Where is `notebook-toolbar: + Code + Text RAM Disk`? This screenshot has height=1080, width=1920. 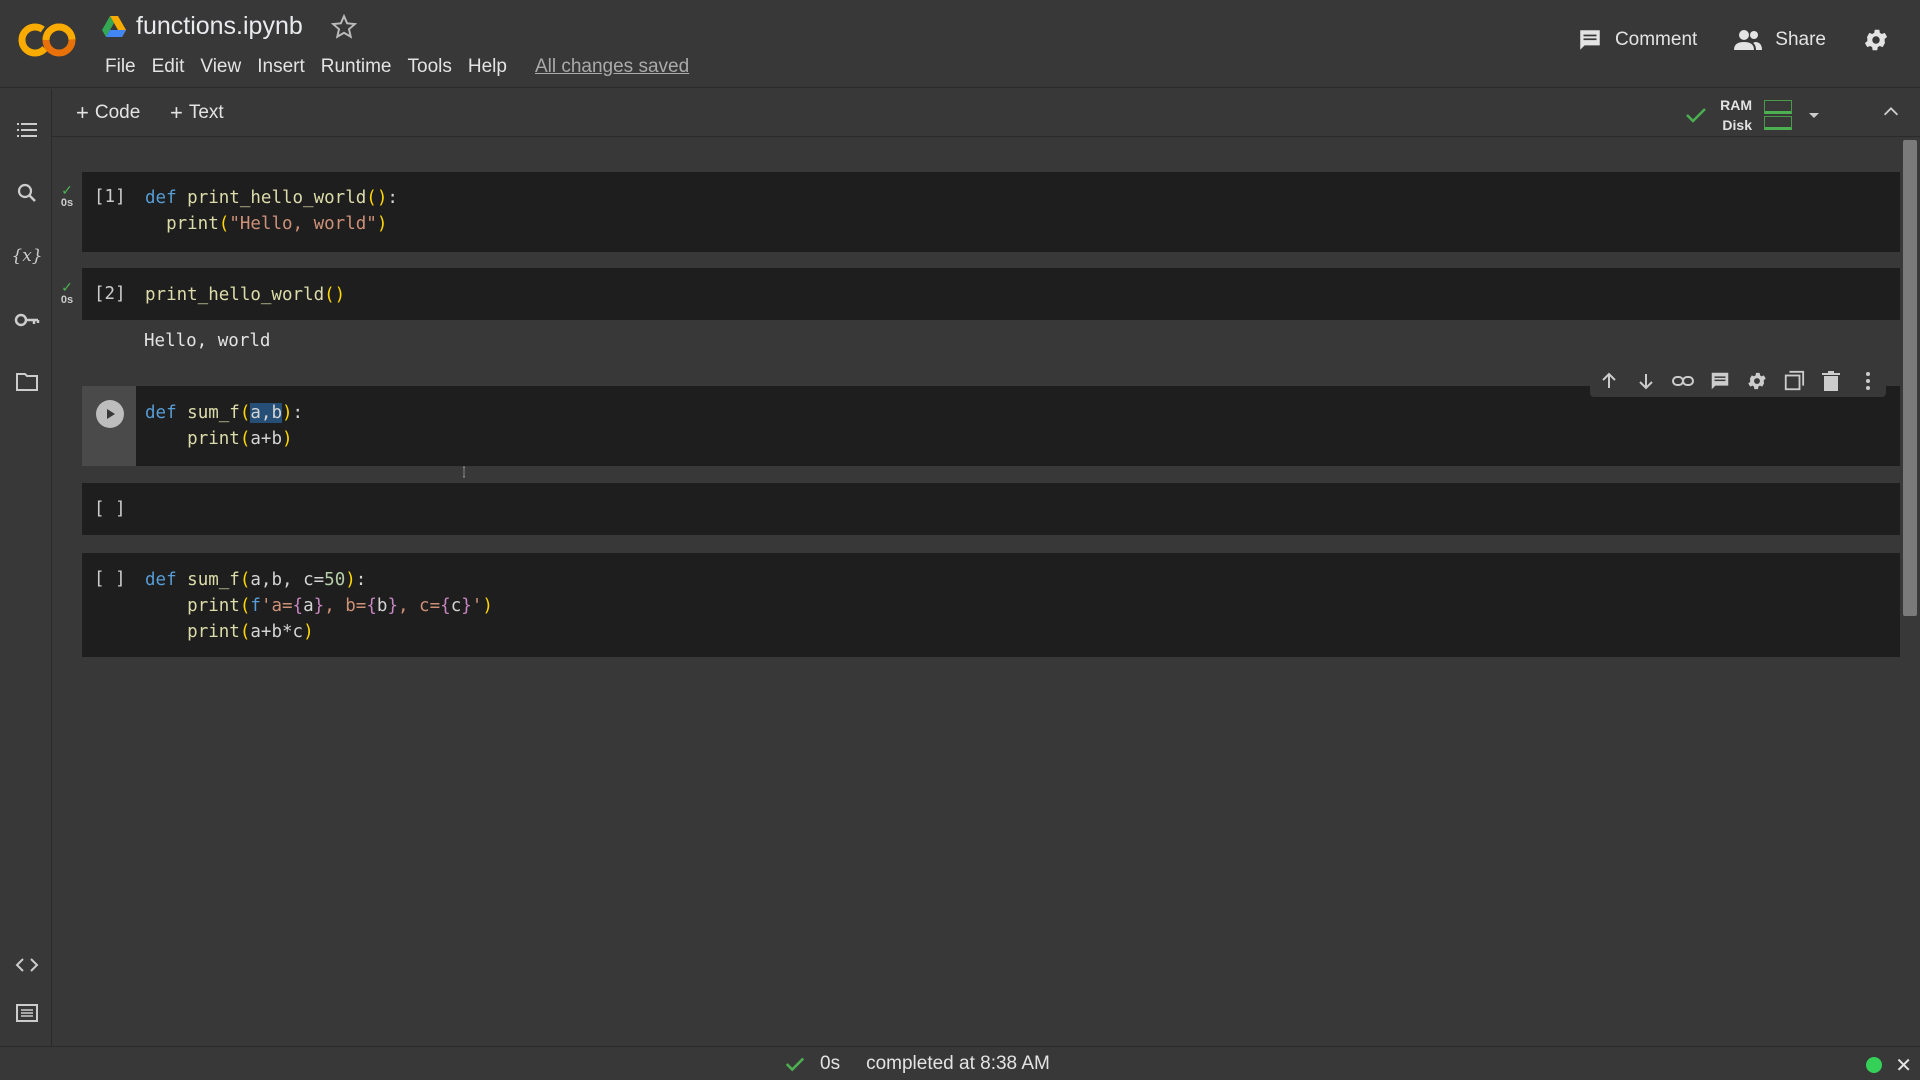 notebook-toolbar: + Code + Text RAM Disk is located at coordinates (986, 113).